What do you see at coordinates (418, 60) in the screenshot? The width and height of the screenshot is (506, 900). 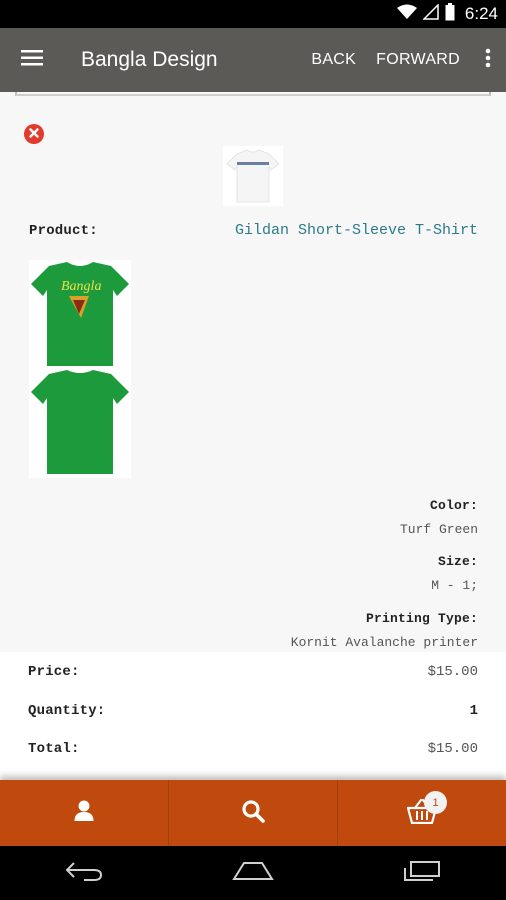 I see `forward-button: FORWARD` at bounding box center [418, 60].